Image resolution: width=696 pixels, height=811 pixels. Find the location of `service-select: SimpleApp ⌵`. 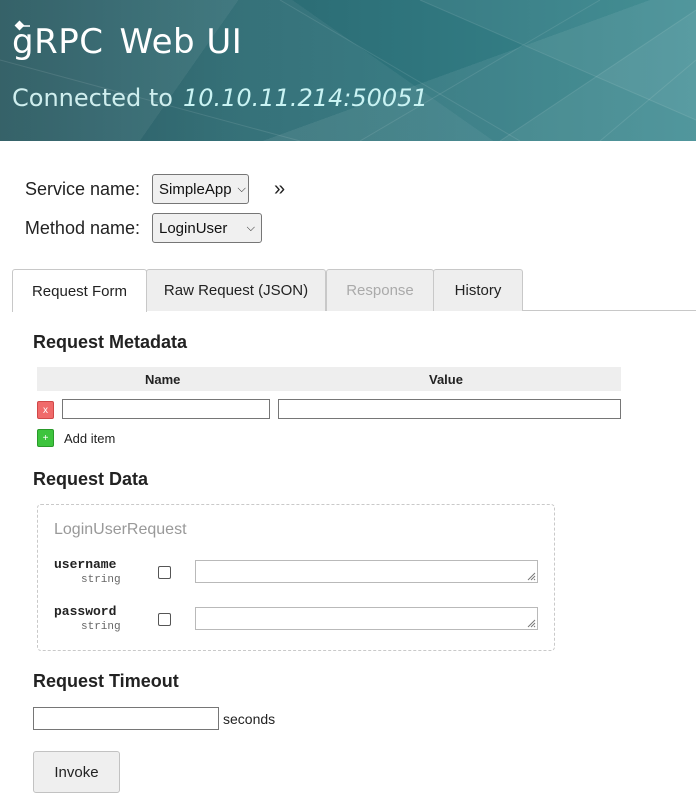

service-select: SimpleApp ⌵ is located at coordinates (200, 189).